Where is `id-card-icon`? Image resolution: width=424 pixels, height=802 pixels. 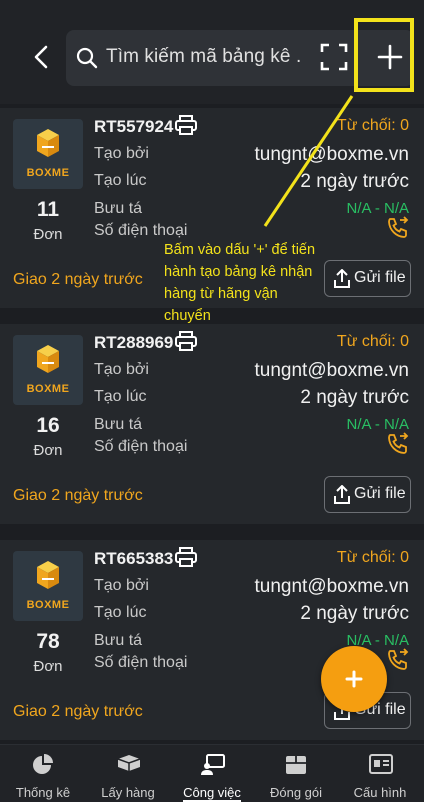 id-card-icon is located at coordinates (381, 764).